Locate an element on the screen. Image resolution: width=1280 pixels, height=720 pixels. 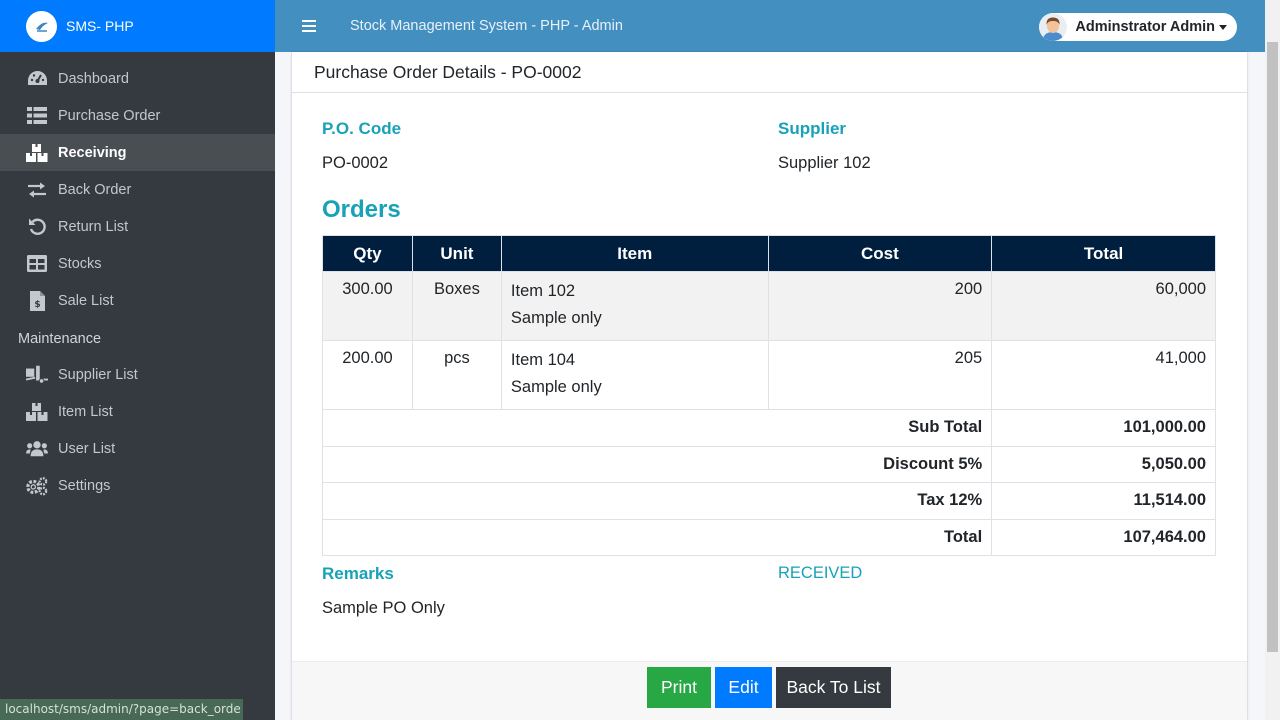
sidebar-item-label: Back Order is located at coordinates (95, 189).